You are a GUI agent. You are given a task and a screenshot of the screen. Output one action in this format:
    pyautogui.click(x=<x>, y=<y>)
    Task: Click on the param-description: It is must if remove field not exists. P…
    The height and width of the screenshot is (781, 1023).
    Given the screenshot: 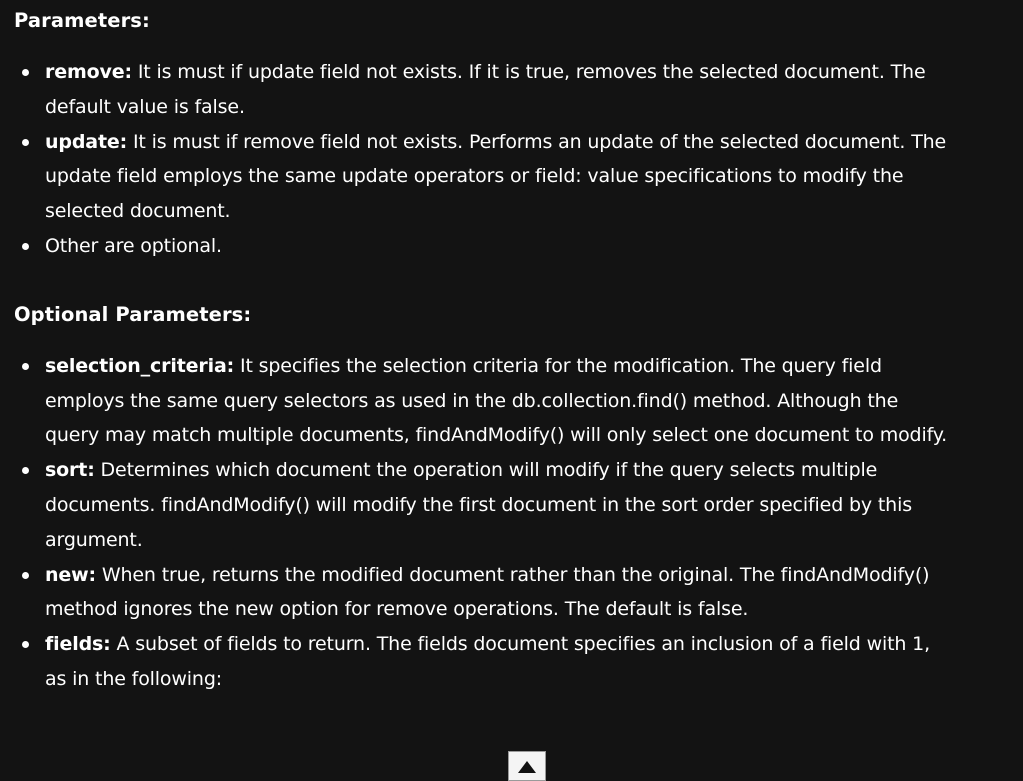 What is the action you would take?
    pyautogui.click(x=496, y=176)
    